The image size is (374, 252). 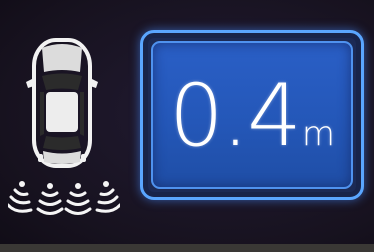 I want to click on car-rear-window, so click(x=62, y=143).